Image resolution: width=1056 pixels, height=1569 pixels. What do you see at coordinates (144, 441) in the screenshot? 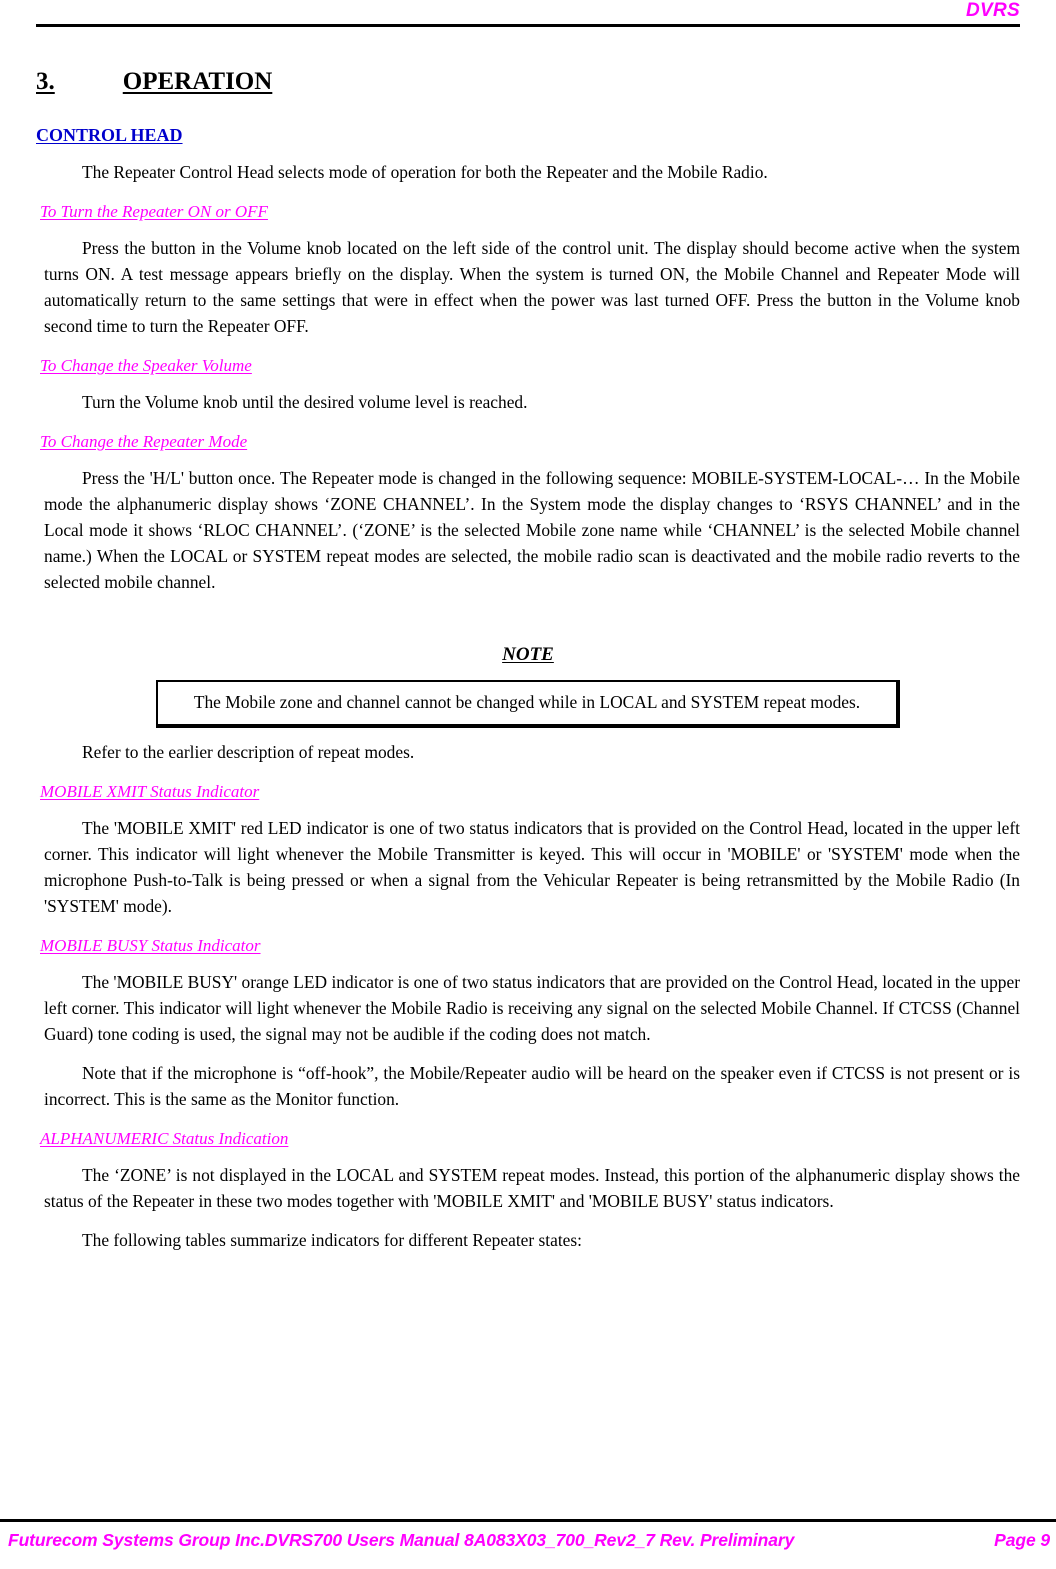
I see `heading-change-repeater-mode: To Change the Repeater Mode` at bounding box center [144, 441].